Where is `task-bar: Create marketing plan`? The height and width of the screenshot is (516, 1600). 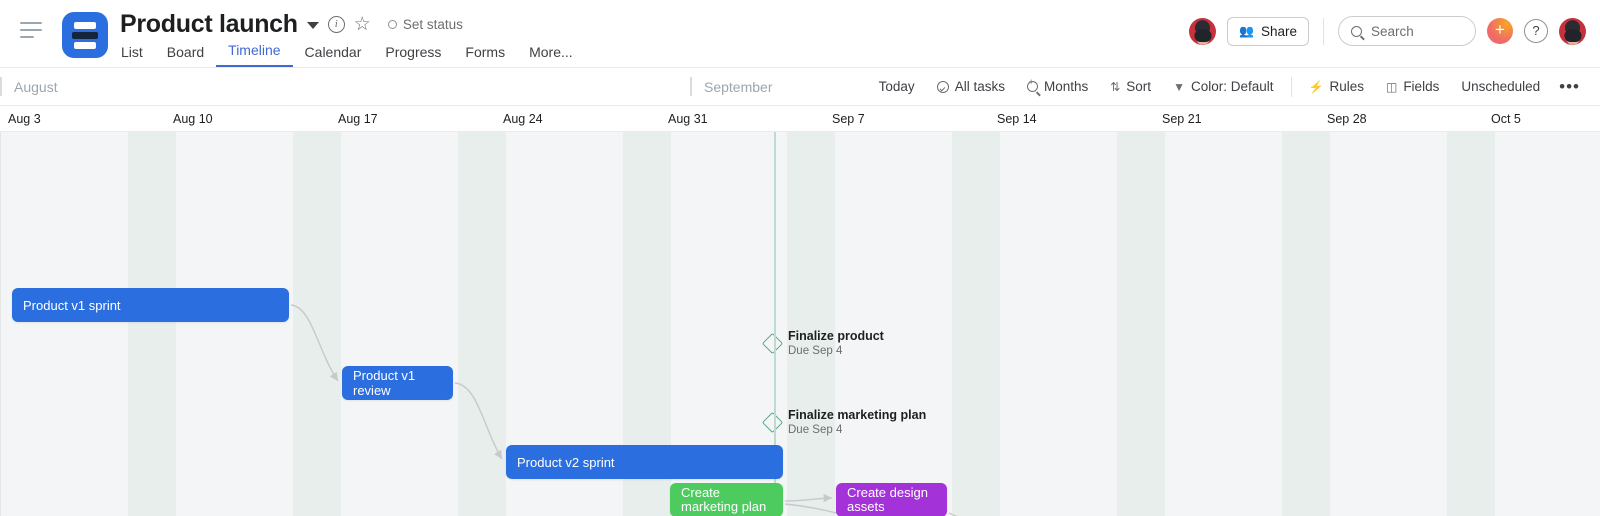 task-bar: Create marketing plan is located at coordinates (726, 499).